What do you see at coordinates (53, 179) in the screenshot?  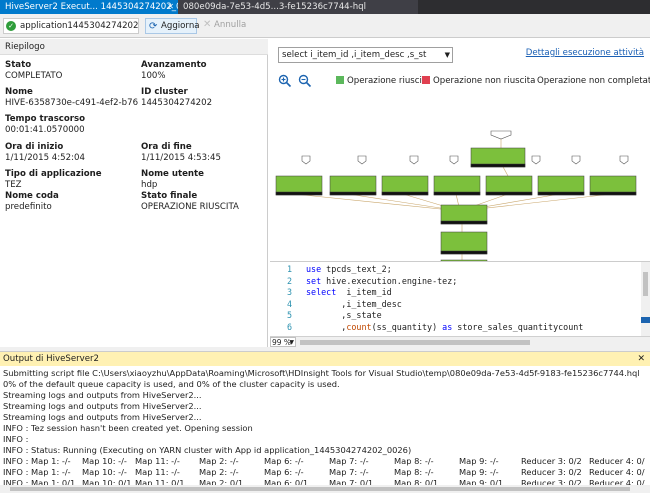 I see `field-application-type: Tipo di applicazione TEZ` at bounding box center [53, 179].